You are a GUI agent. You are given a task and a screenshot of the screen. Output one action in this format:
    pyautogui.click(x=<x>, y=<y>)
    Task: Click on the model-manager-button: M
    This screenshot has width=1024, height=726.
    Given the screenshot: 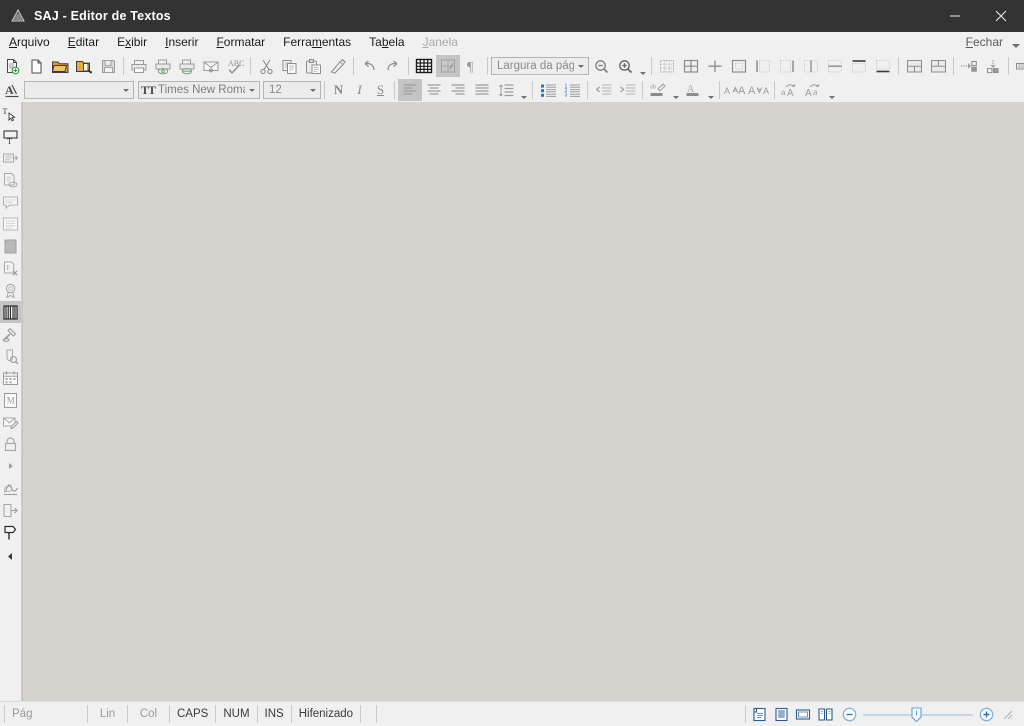 What is the action you would take?
    pyautogui.click(x=10, y=400)
    